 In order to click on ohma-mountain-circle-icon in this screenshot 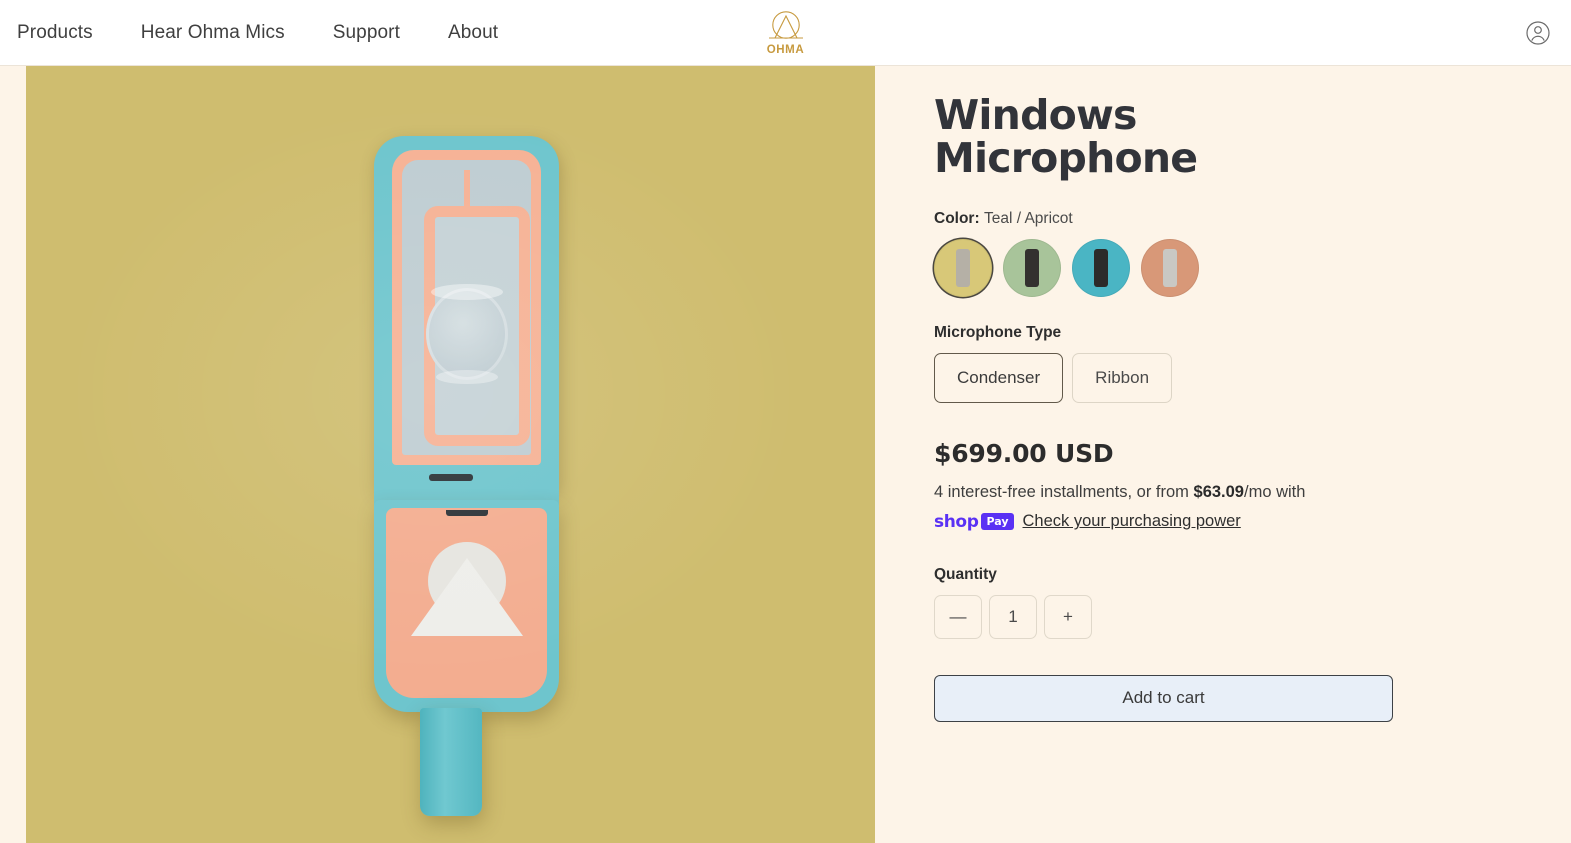, I will do `click(785, 25)`.